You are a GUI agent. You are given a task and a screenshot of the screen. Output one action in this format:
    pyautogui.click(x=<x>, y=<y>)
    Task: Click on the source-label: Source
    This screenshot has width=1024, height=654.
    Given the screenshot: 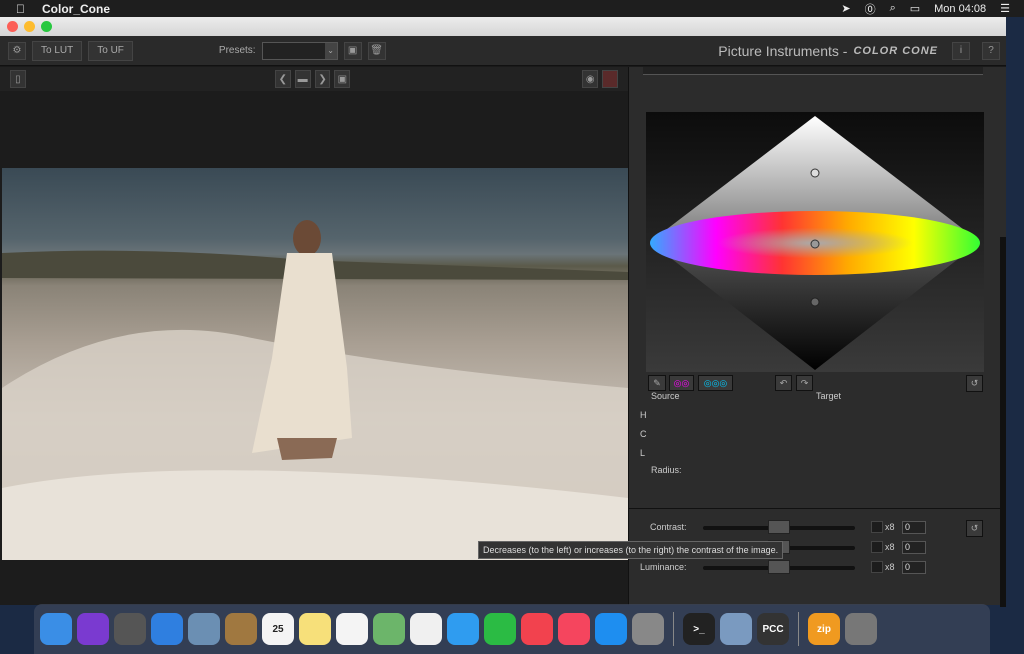 What is the action you would take?
    pyautogui.click(x=665, y=396)
    